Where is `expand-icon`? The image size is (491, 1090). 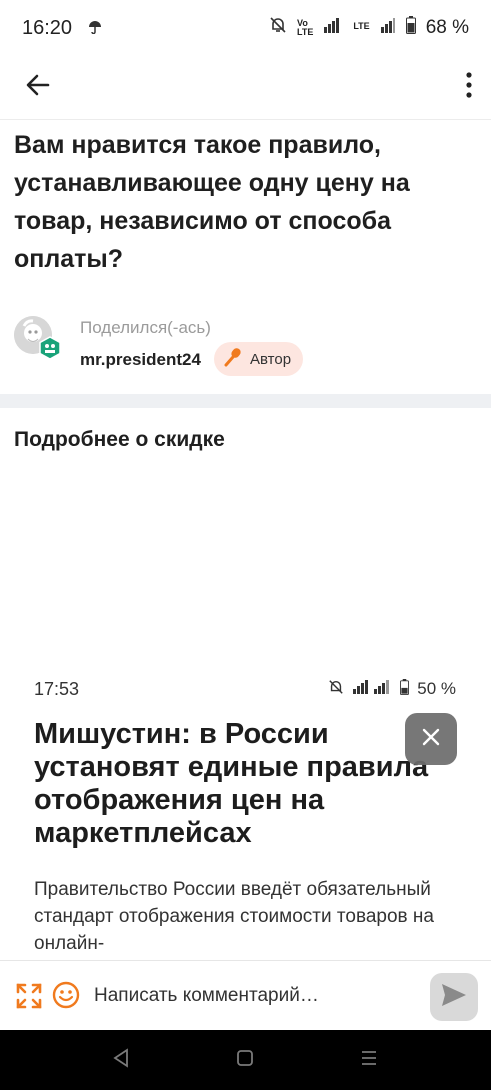 expand-icon is located at coordinates (29, 998).